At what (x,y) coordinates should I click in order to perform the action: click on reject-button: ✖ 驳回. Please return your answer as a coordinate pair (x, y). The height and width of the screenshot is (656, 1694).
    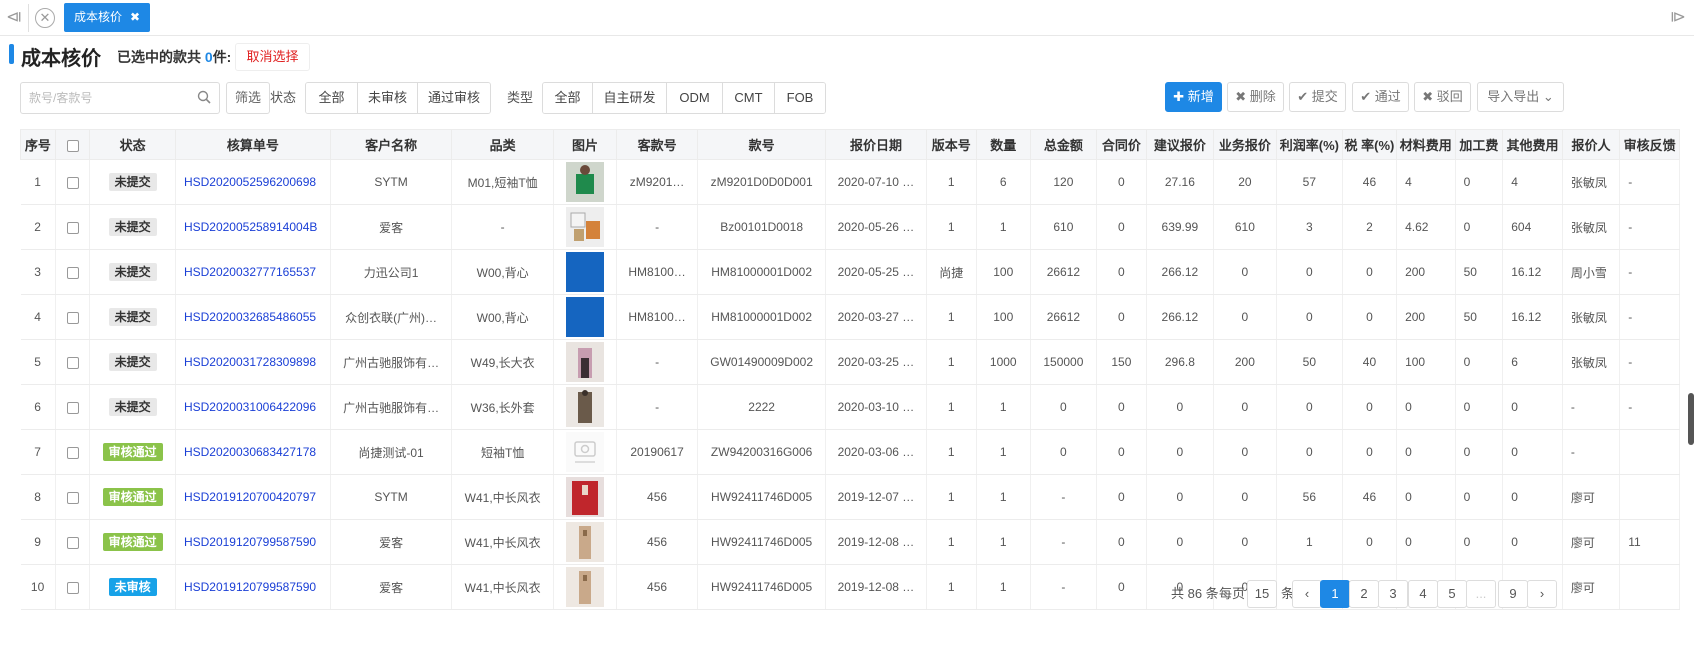
    Looking at the image, I should click on (1442, 97).